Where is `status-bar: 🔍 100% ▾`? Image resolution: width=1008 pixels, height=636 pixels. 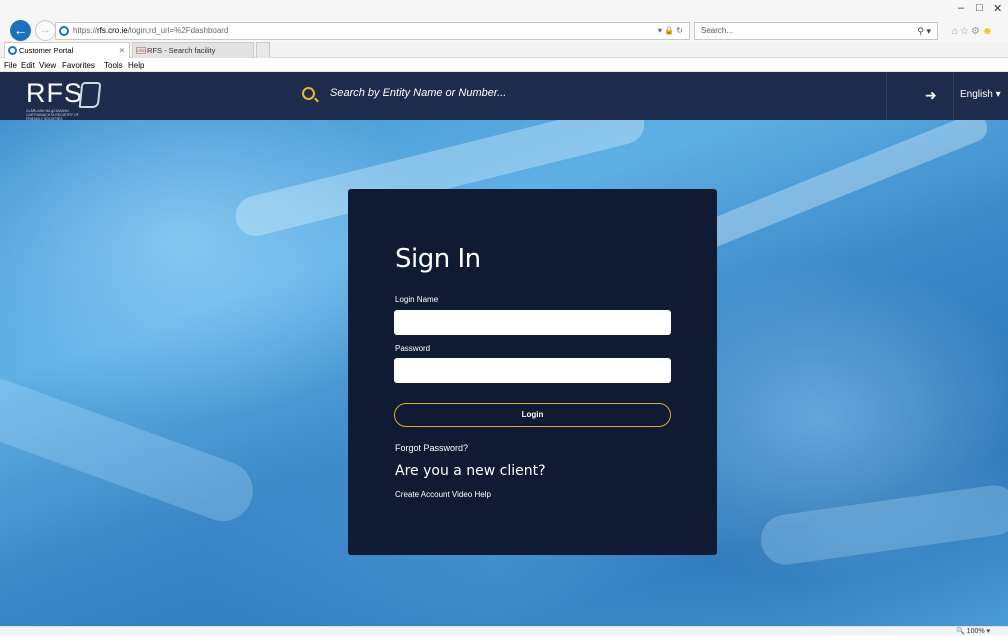 status-bar: 🔍 100% ▾ is located at coordinates (504, 630).